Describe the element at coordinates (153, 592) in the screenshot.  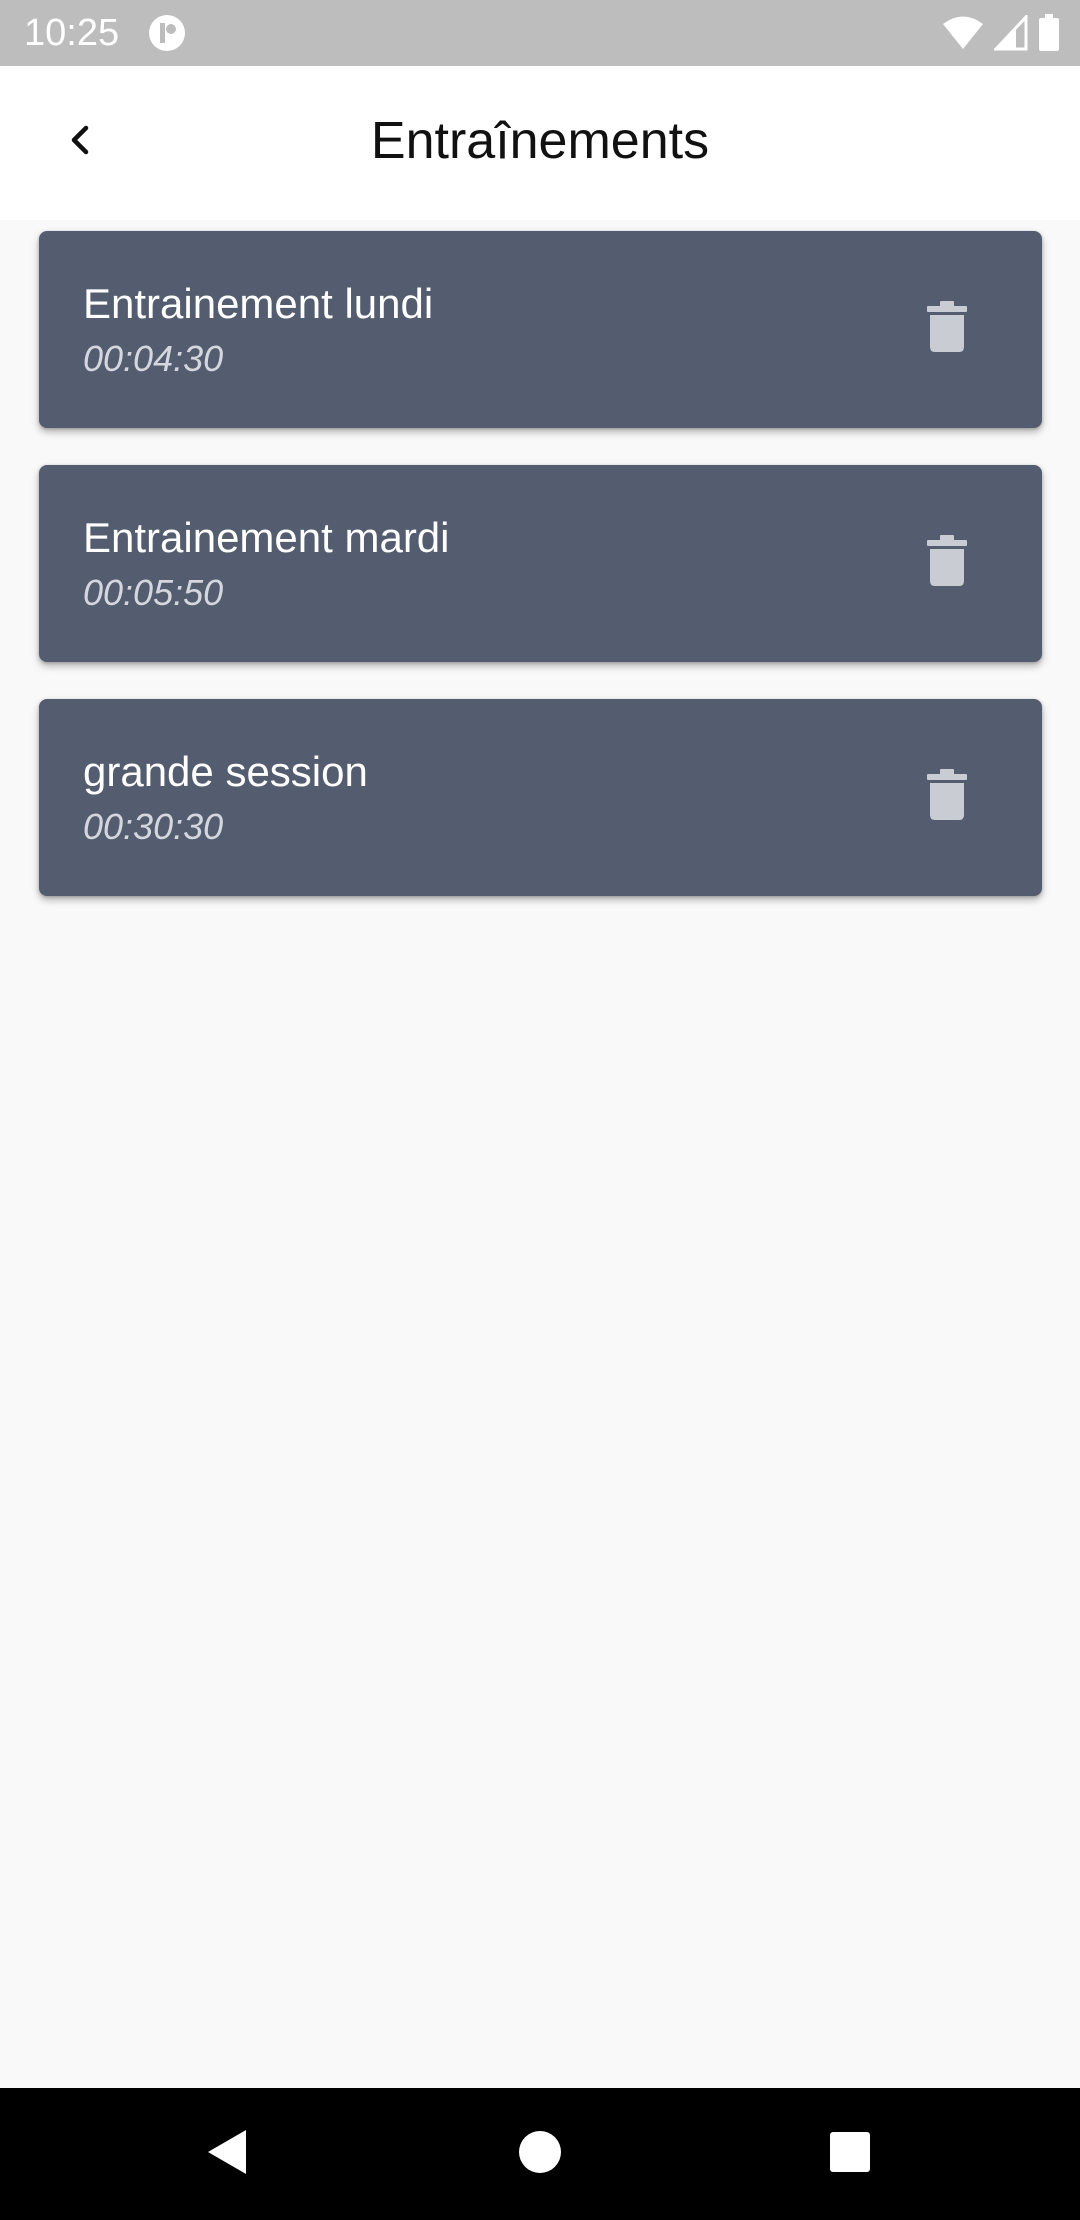
I see `workout-duration: 00:05:50` at that location.